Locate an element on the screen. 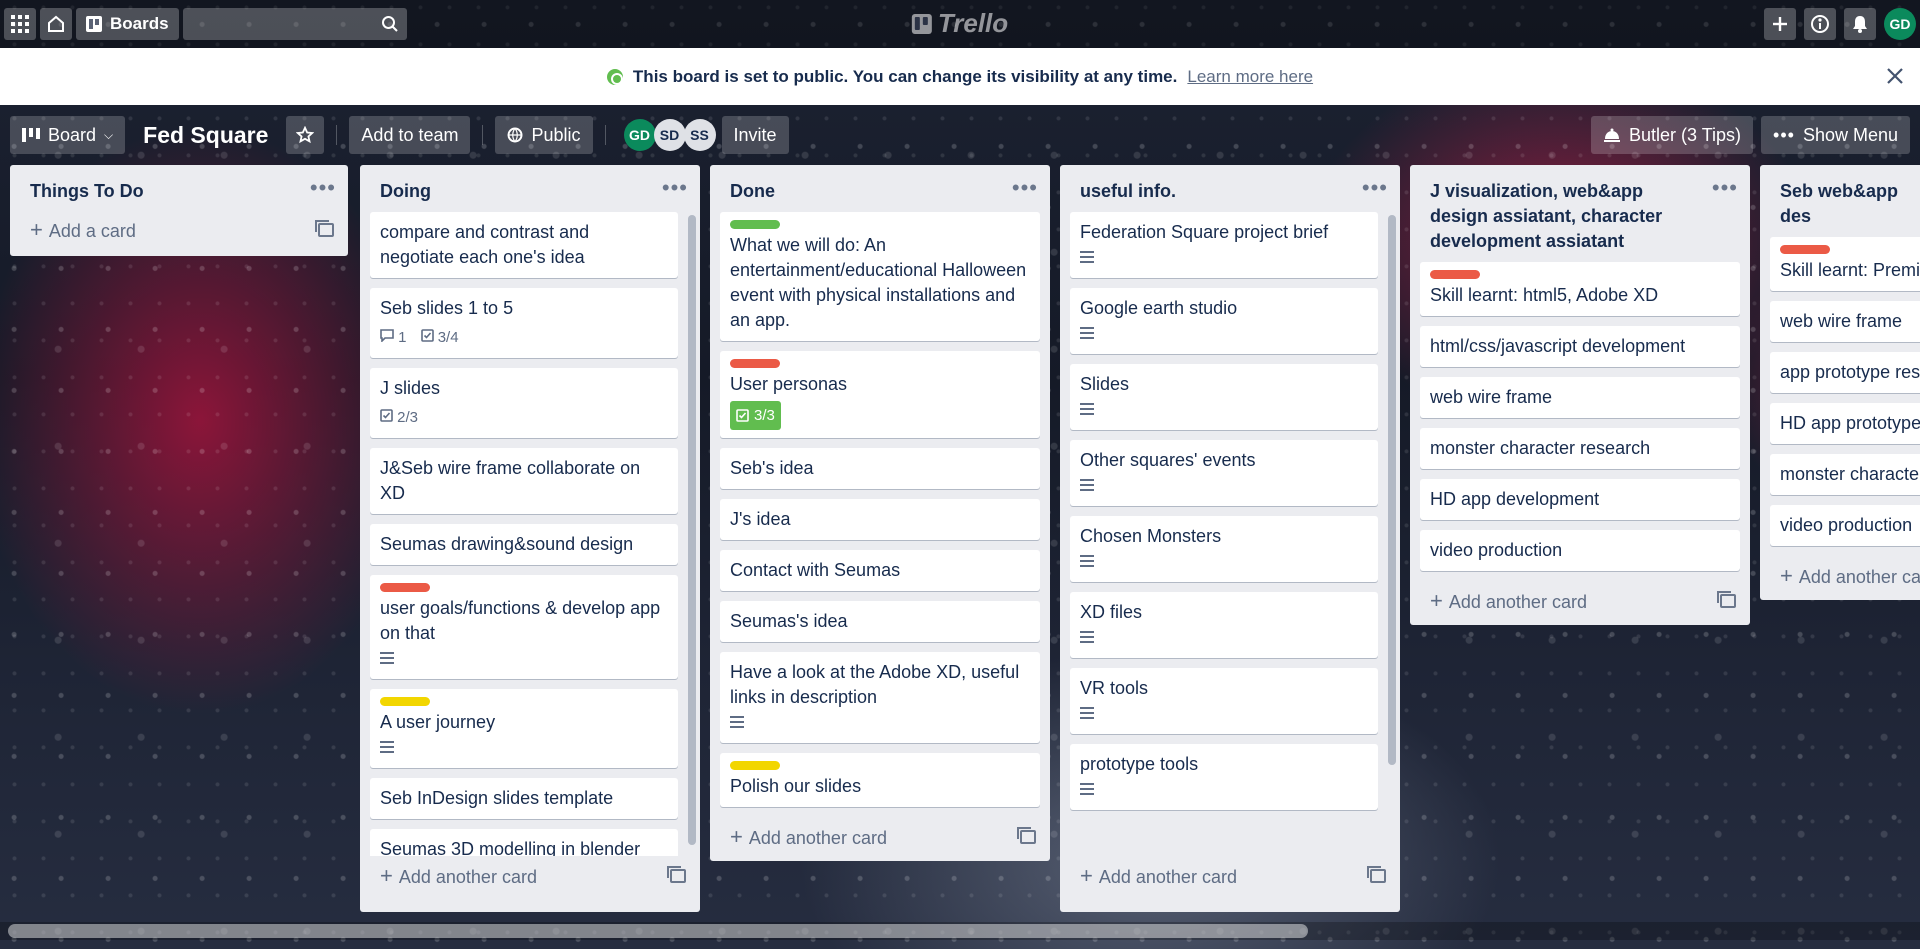  card: Other squares' events is located at coordinates (1224, 473).